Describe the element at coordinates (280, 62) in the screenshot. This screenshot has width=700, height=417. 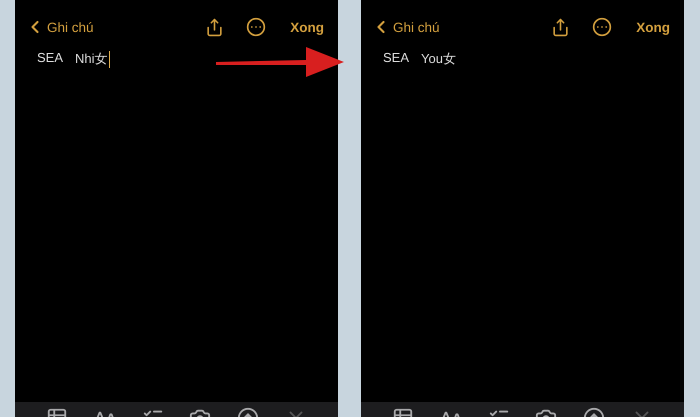
I see `arrow-icon` at that location.